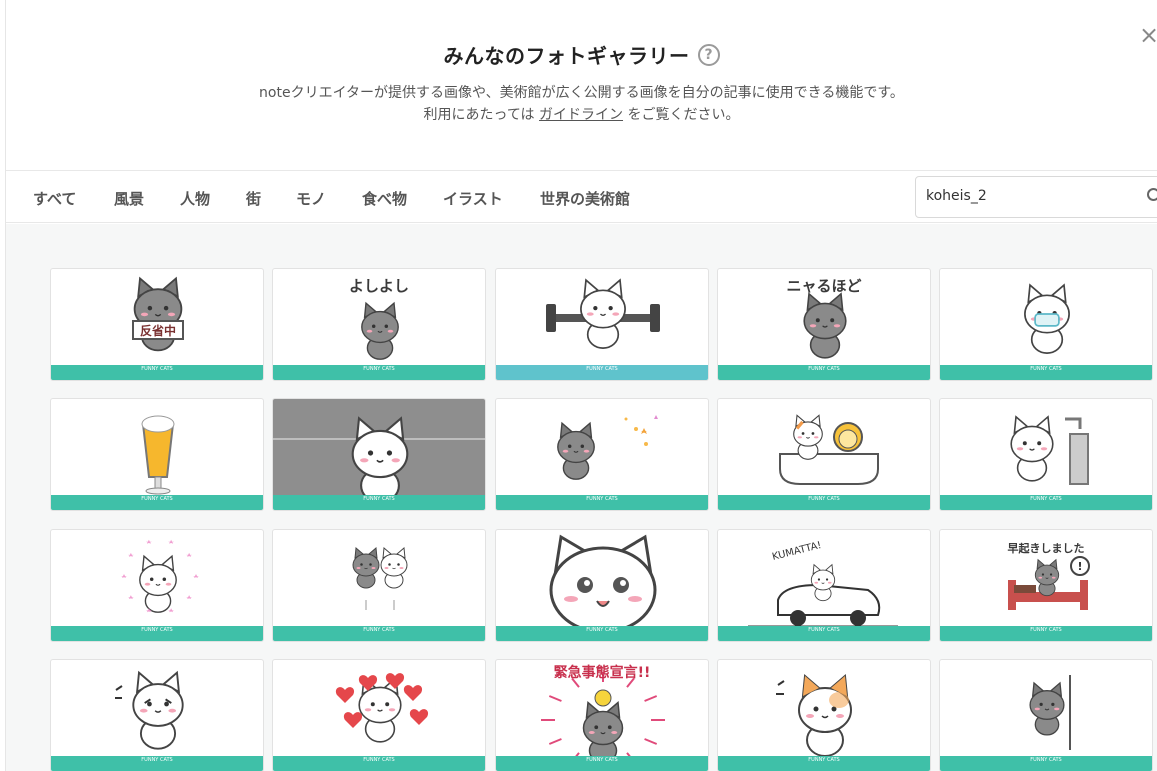  What do you see at coordinates (824, 324) in the screenshot?
I see `gallery-card: ニャるほど FUNNY CATS` at bounding box center [824, 324].